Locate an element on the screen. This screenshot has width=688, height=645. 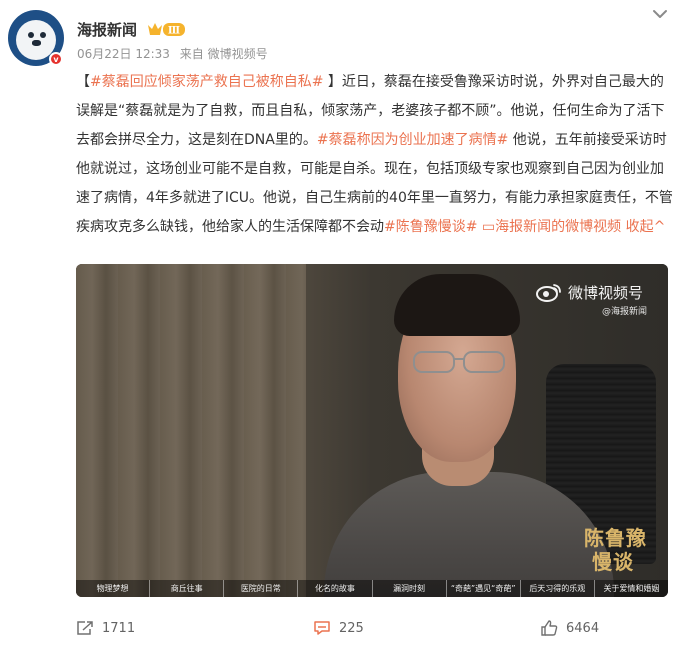
video-chapter: 后天习得的乐观 is located at coordinates (558, 588).